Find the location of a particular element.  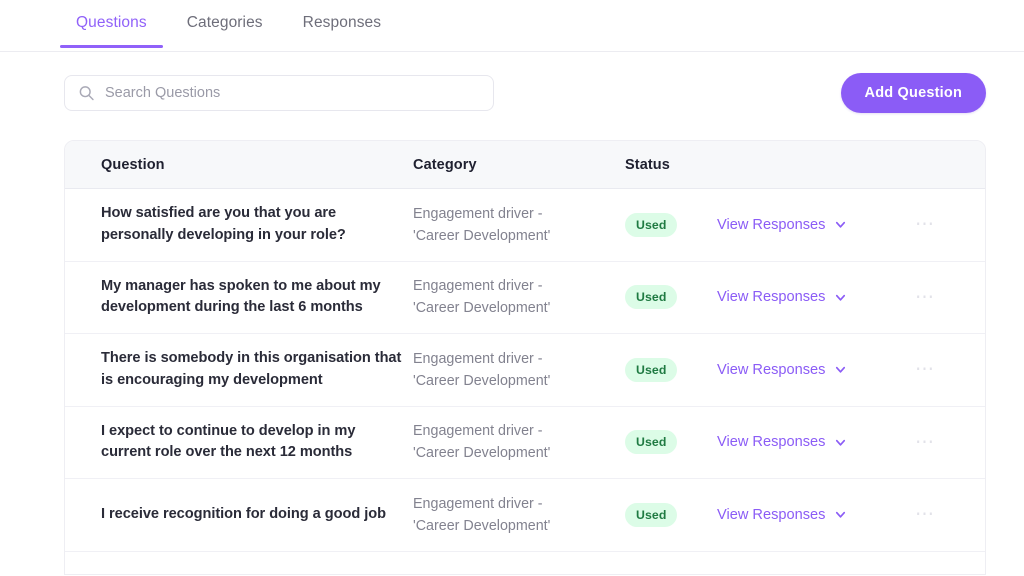

table-row-partial is located at coordinates (525, 562).